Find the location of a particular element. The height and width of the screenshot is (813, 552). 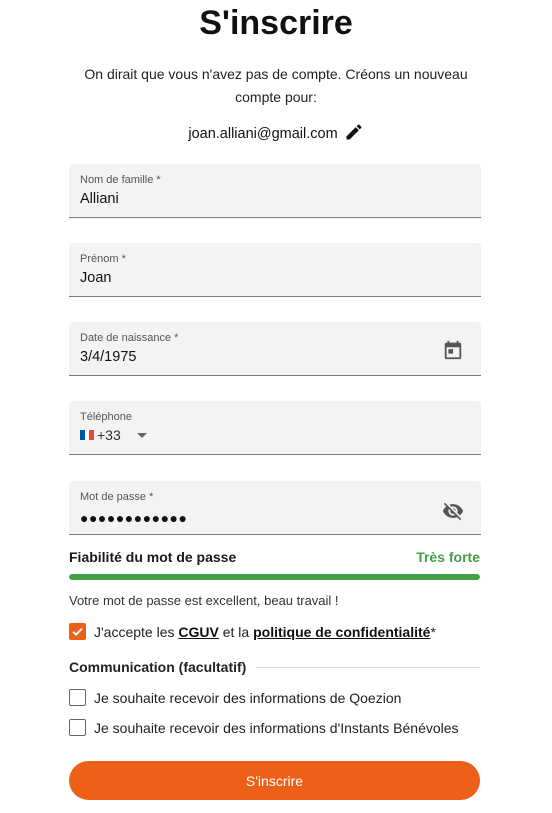

password-strength-level: Très forte is located at coordinates (448, 557).